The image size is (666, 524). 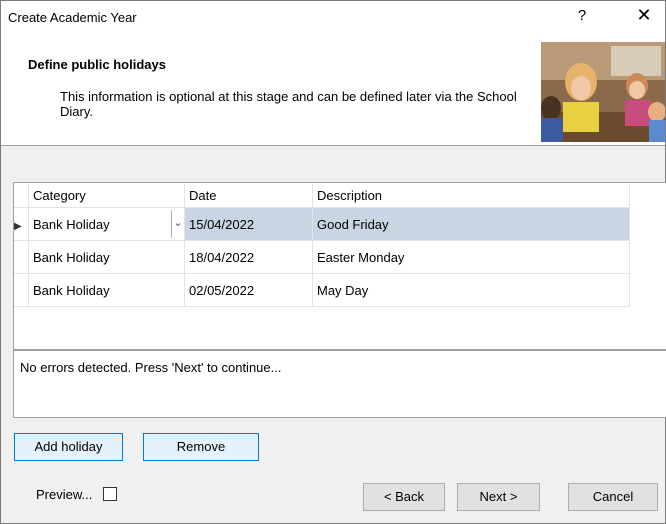 What do you see at coordinates (248, 224) in the screenshot?
I see `date-cell: 15/04/2022` at bounding box center [248, 224].